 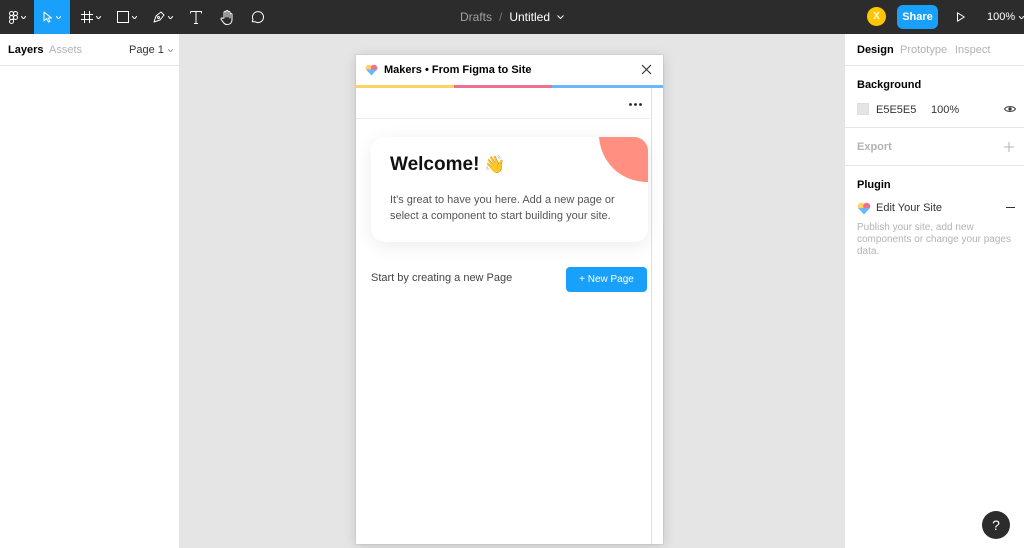 I want to click on waving-hand-icon: 👋, so click(x=495, y=164).